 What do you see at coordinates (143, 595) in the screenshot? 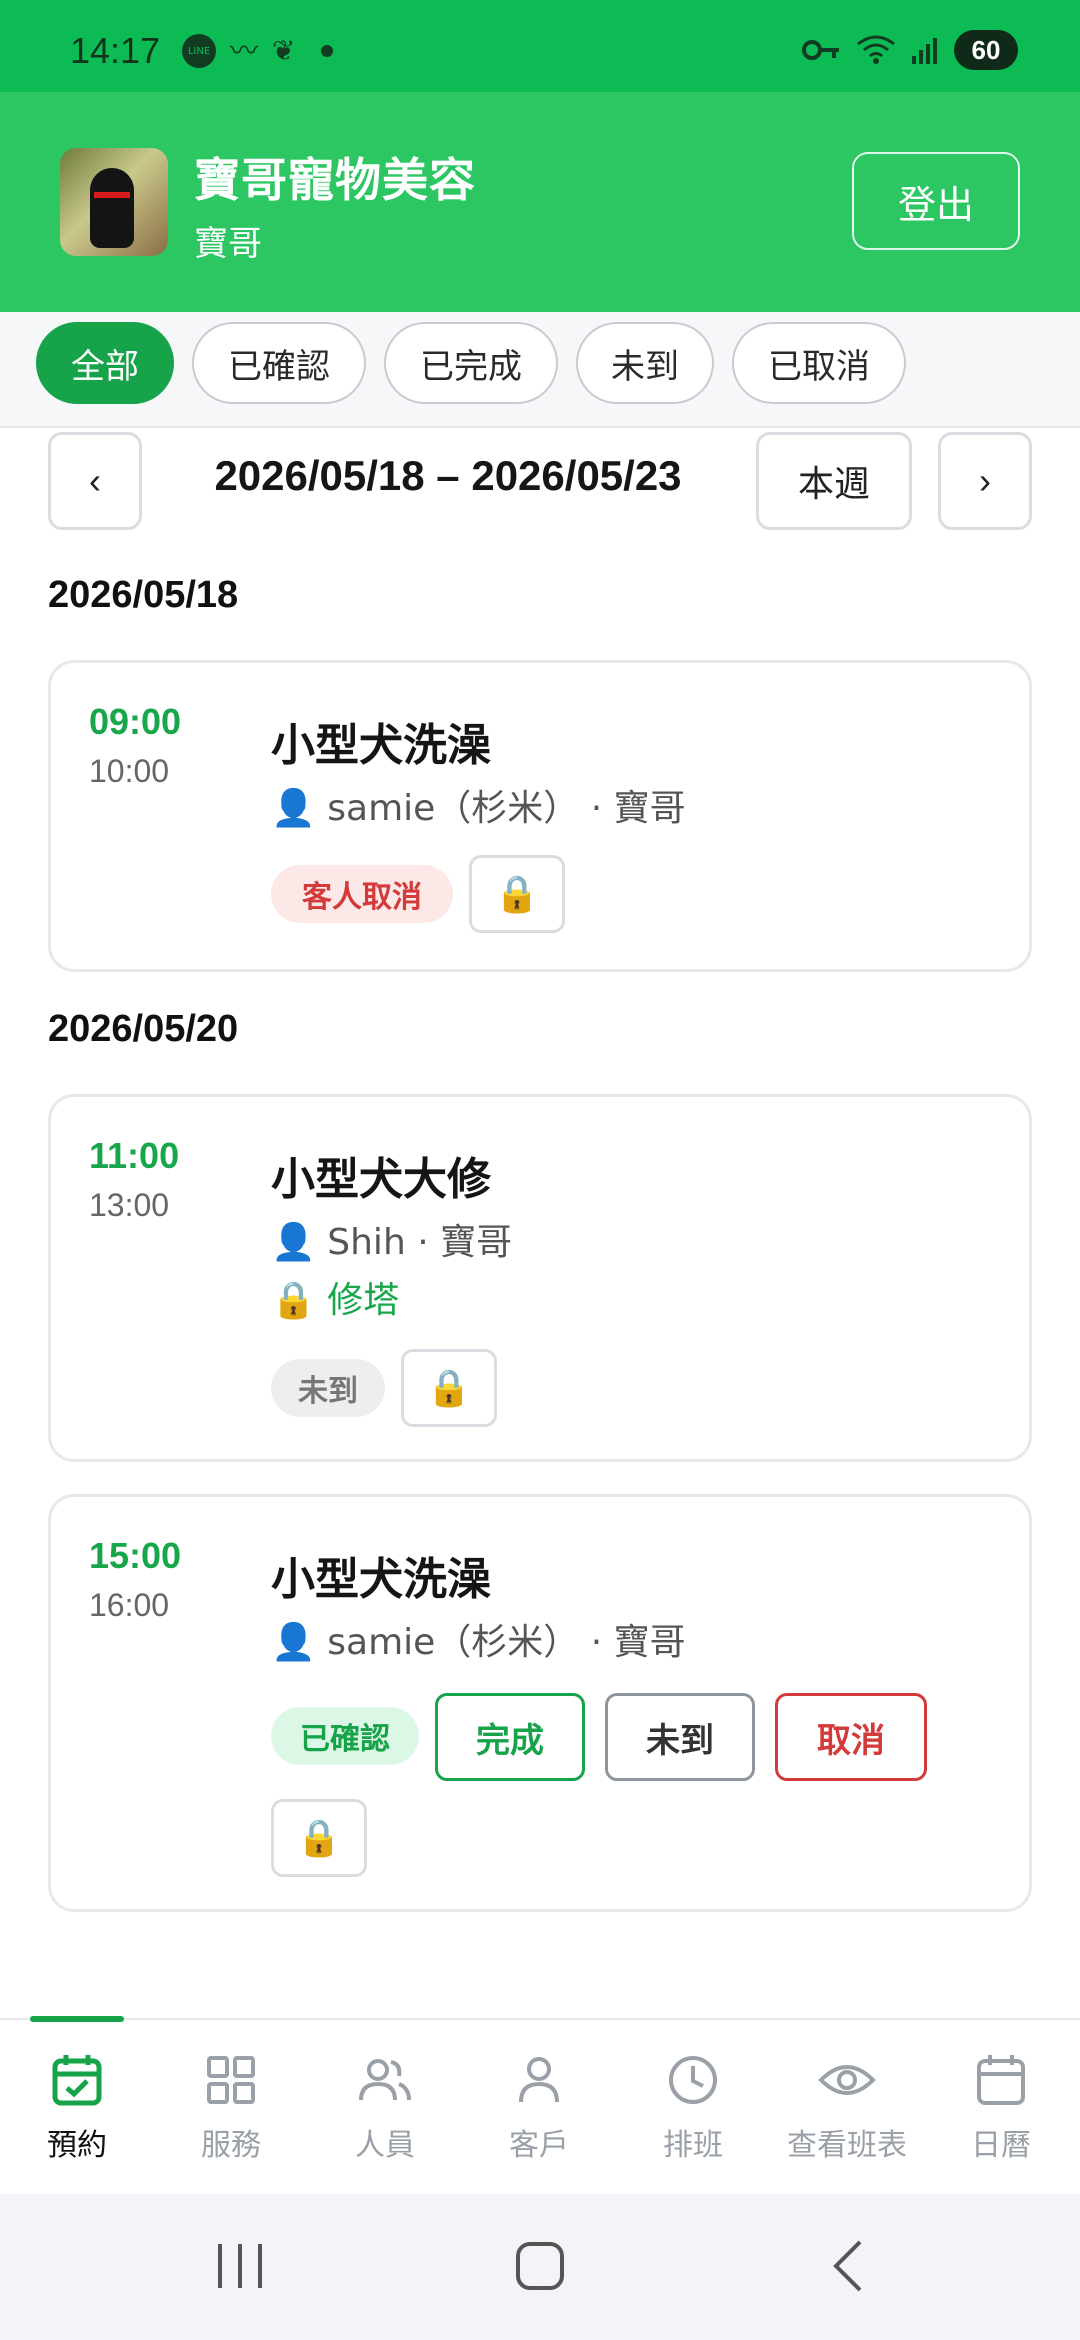
I see `date-heading: 2026/05/18` at bounding box center [143, 595].